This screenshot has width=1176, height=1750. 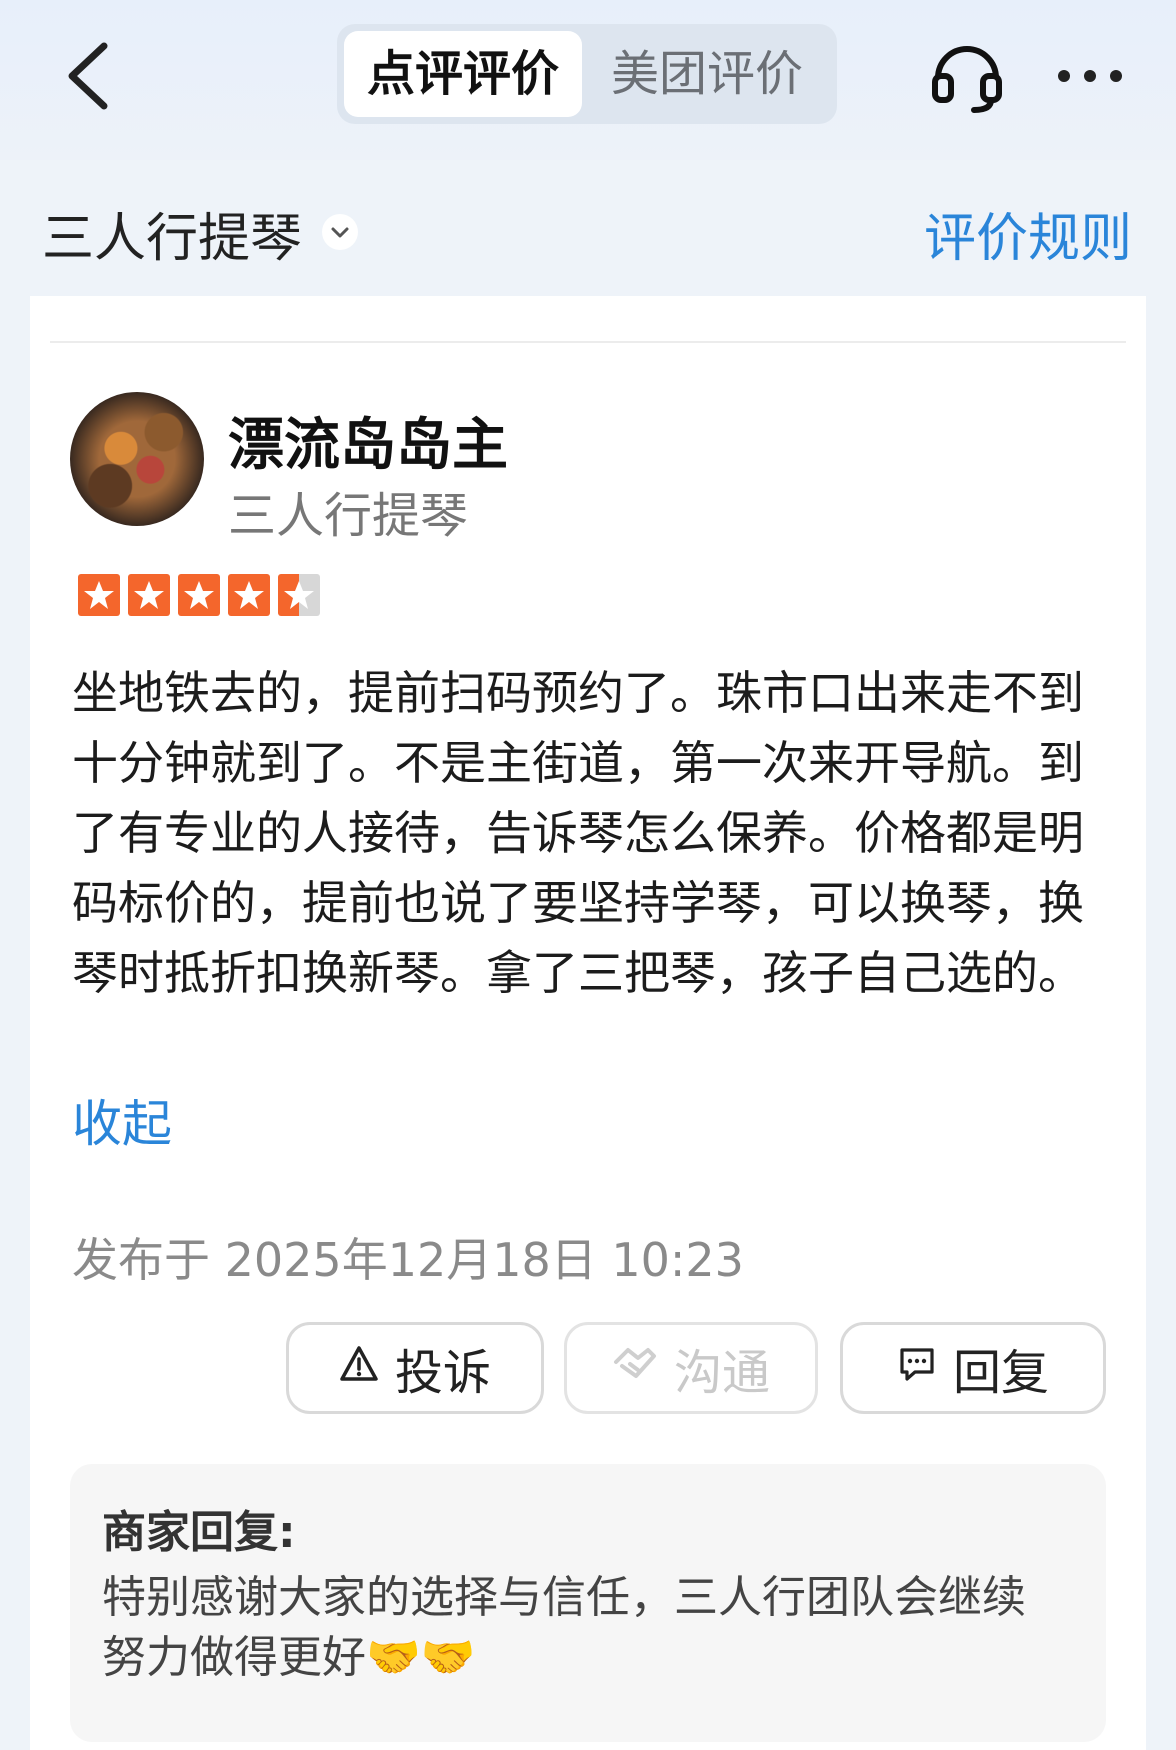 I want to click on more-options-icon, so click(x=1090, y=76).